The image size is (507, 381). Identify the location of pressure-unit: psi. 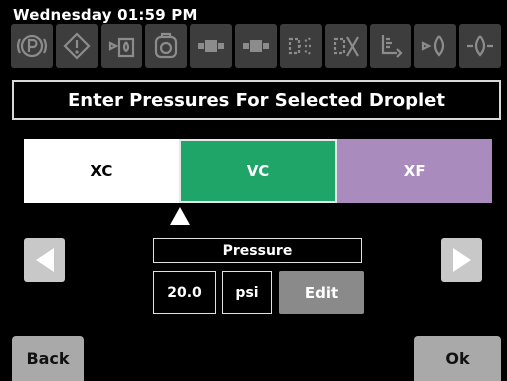
(247, 292).